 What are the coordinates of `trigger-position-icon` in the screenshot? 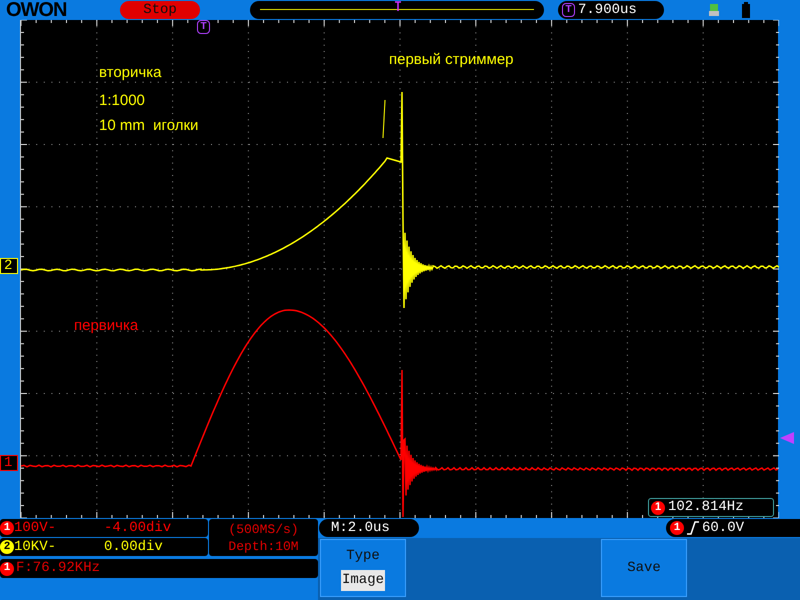 It's located at (398, 6).